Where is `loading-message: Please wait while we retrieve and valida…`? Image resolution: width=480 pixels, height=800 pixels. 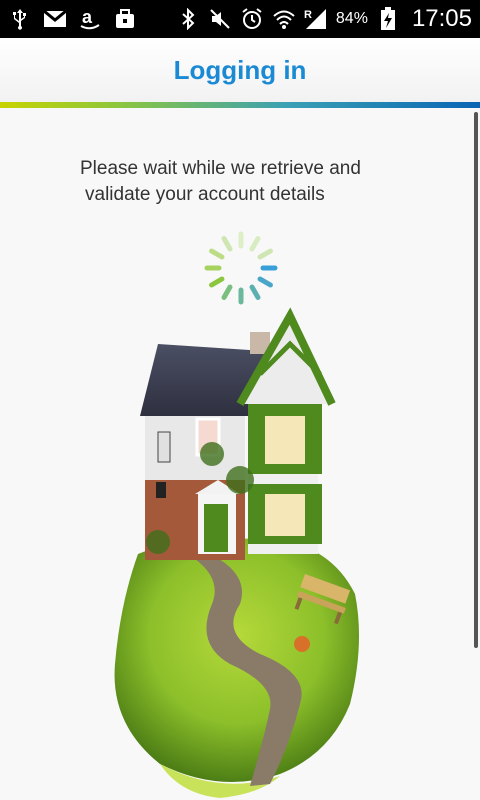 loading-message: Please wait while we retrieve and valida… is located at coordinates (250, 182).